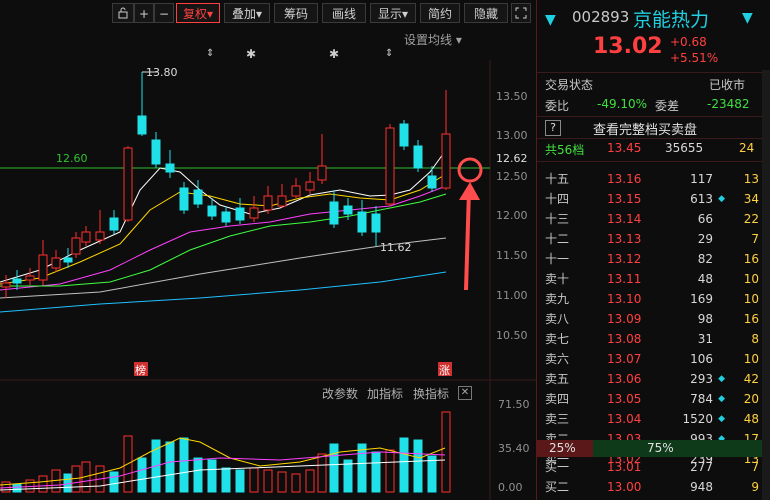 The width and height of the screenshot is (770, 500). What do you see at coordinates (624, 319) in the screenshot?
I see `sell-price: 13.09` at bounding box center [624, 319].